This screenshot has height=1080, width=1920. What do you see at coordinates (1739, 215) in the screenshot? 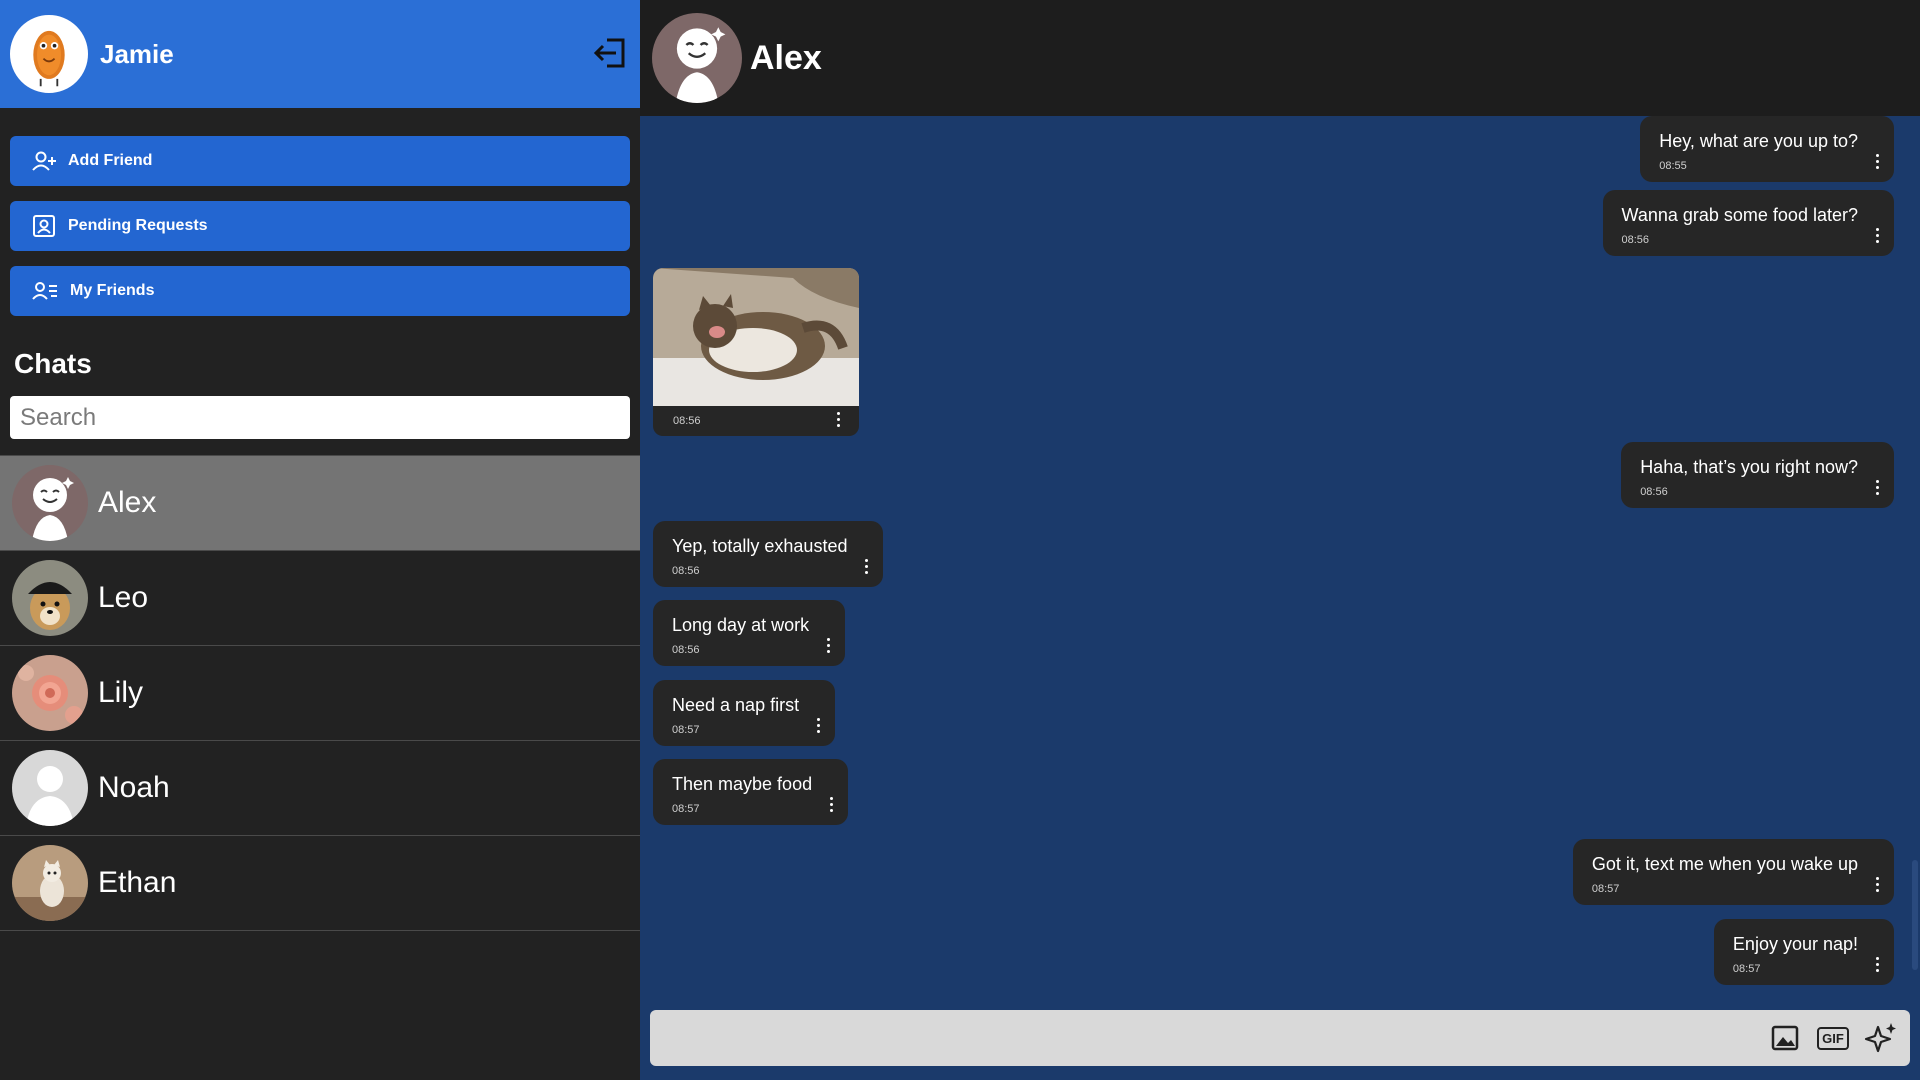
I see `message-text: Wanna grab some food later?` at bounding box center [1739, 215].